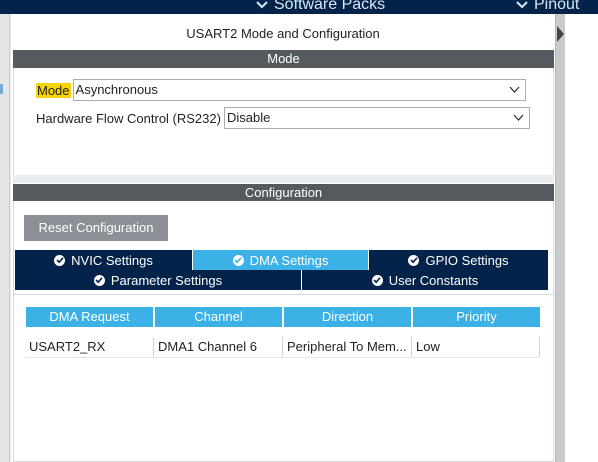 The width and height of the screenshot is (598, 462). What do you see at coordinates (289, 260) in the screenshot?
I see `tab-label: DMA Settings` at bounding box center [289, 260].